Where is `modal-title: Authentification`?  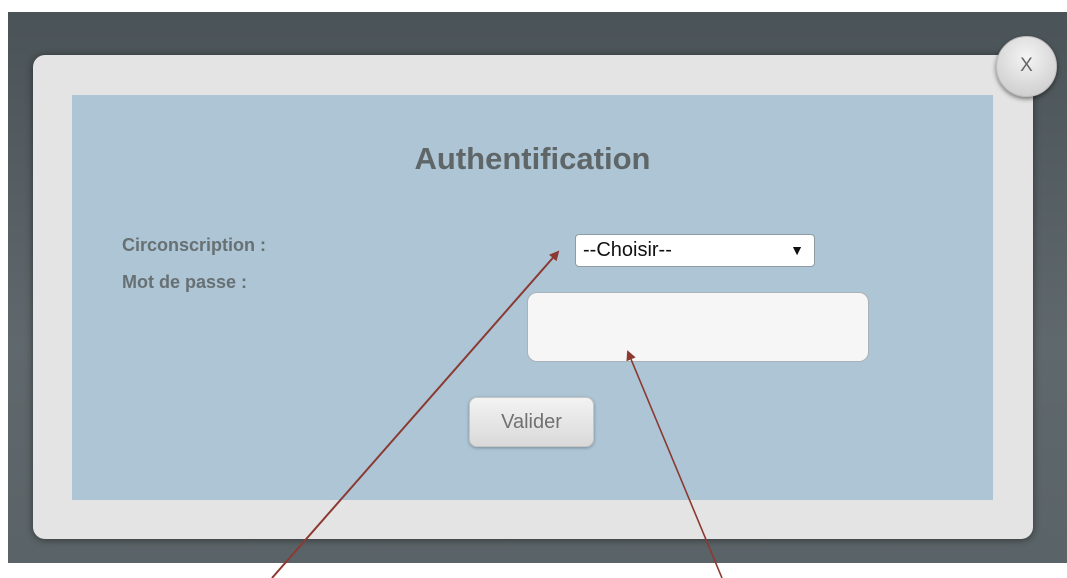
modal-title: Authentification is located at coordinates (532, 158).